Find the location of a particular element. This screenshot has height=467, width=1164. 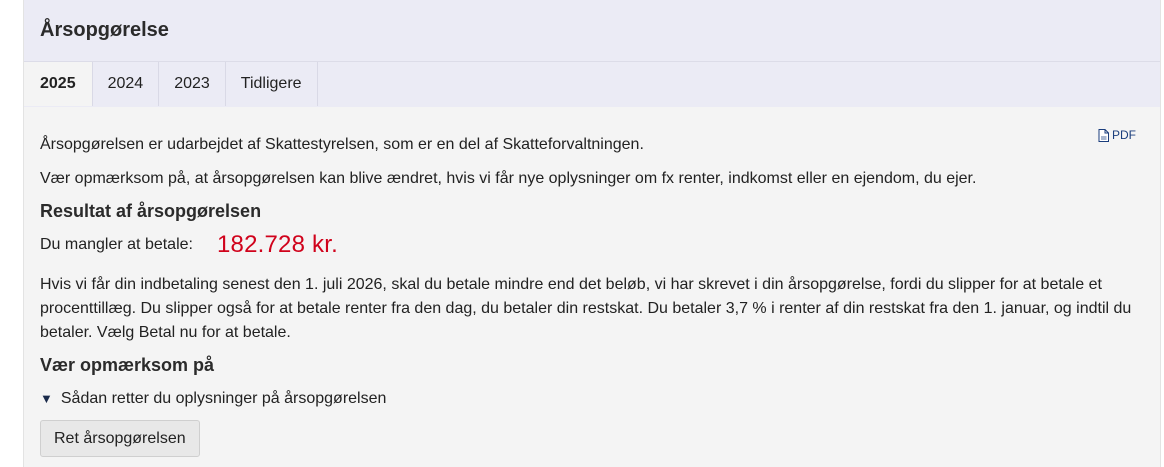

amount-due-row: Du mangler at betale: 182.728 kr. is located at coordinates (189, 245).